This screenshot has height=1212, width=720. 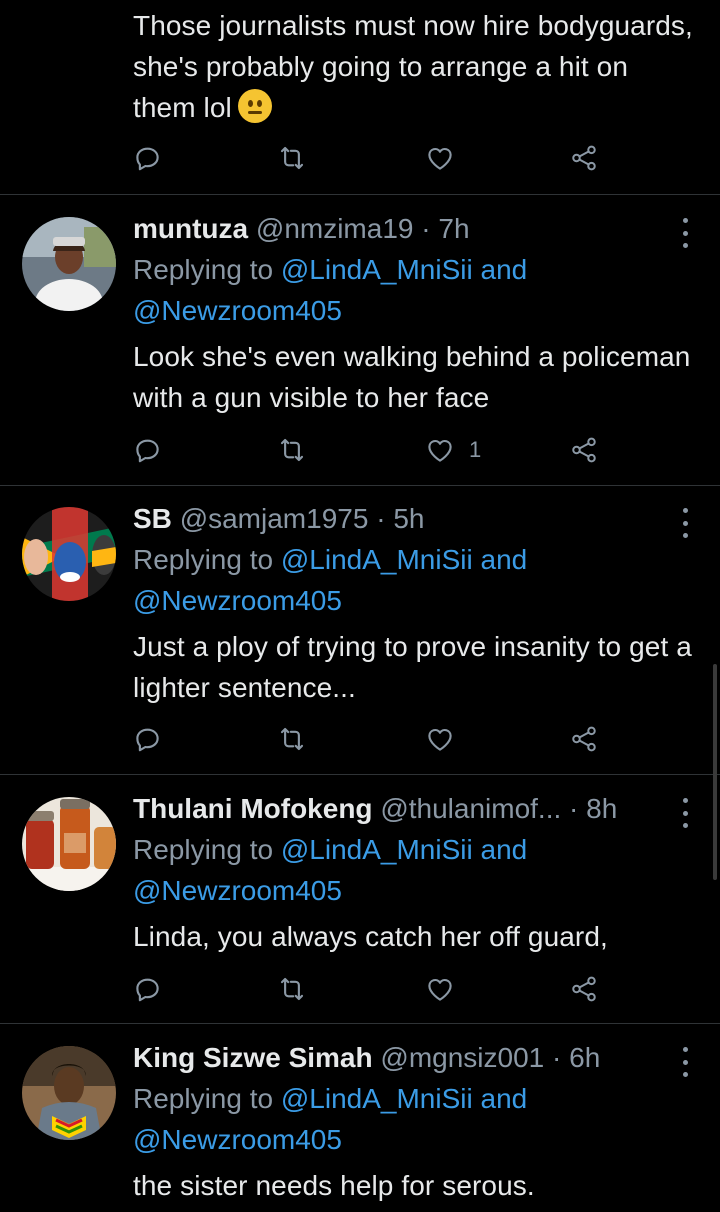 What do you see at coordinates (453, 450) in the screenshot?
I see `like-button: 1` at bounding box center [453, 450].